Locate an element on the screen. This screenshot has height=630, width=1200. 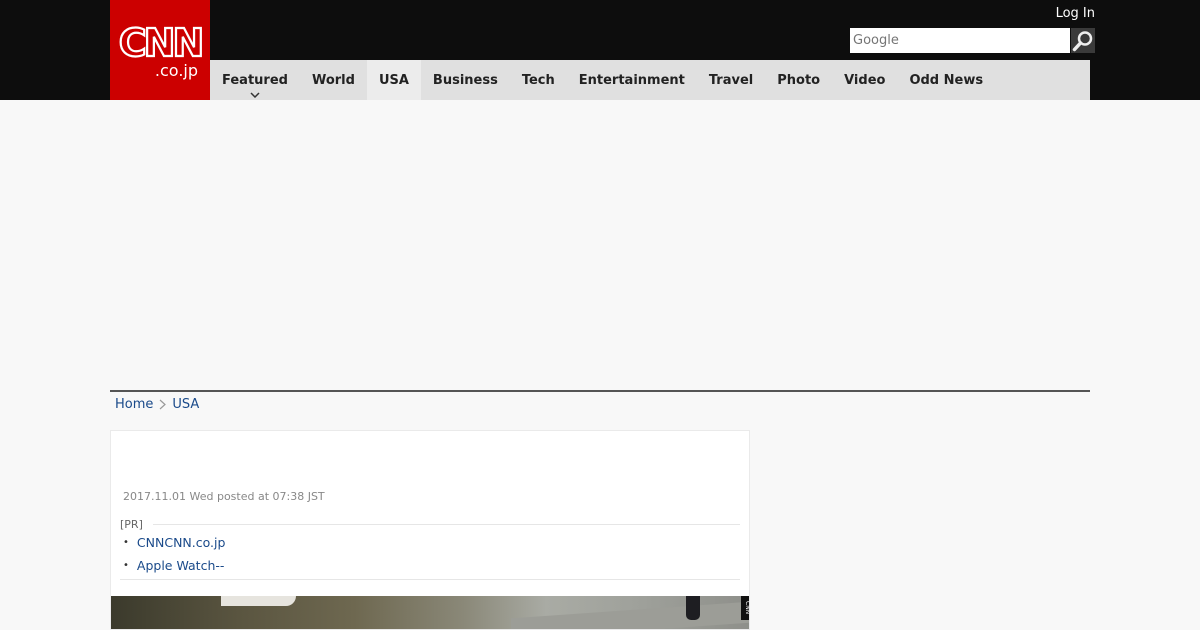
nav-item-featured: Featured is located at coordinates (255, 80).